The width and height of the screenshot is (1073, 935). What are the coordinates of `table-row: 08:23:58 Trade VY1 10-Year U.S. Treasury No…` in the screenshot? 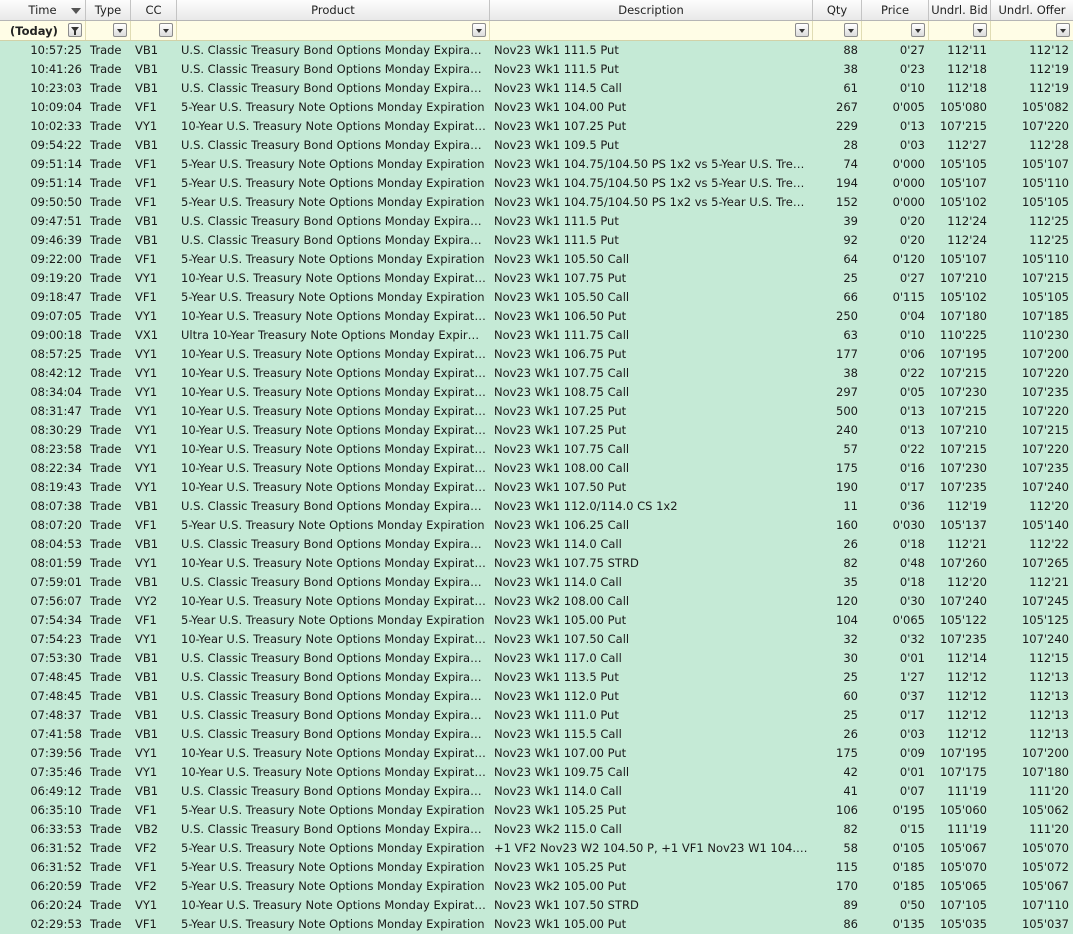 It's located at (536, 449).